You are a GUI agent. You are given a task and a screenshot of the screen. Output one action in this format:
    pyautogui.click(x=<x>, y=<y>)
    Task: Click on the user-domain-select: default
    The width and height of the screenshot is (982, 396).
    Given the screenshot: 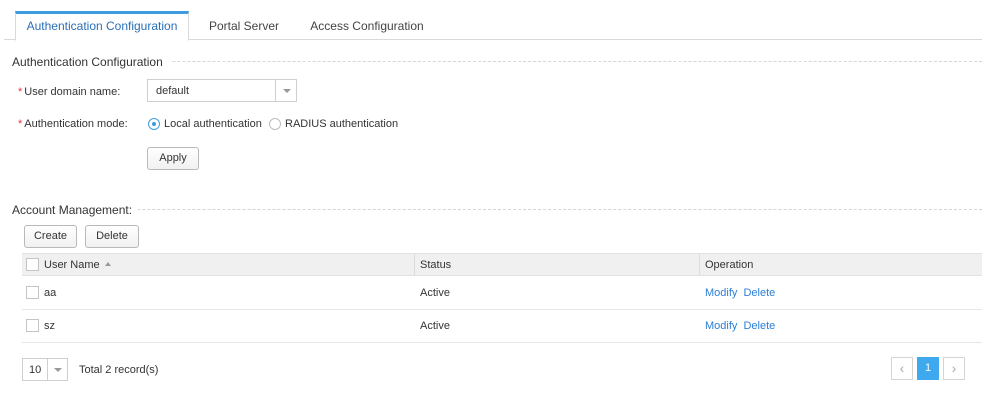 What is the action you would take?
    pyautogui.click(x=222, y=90)
    